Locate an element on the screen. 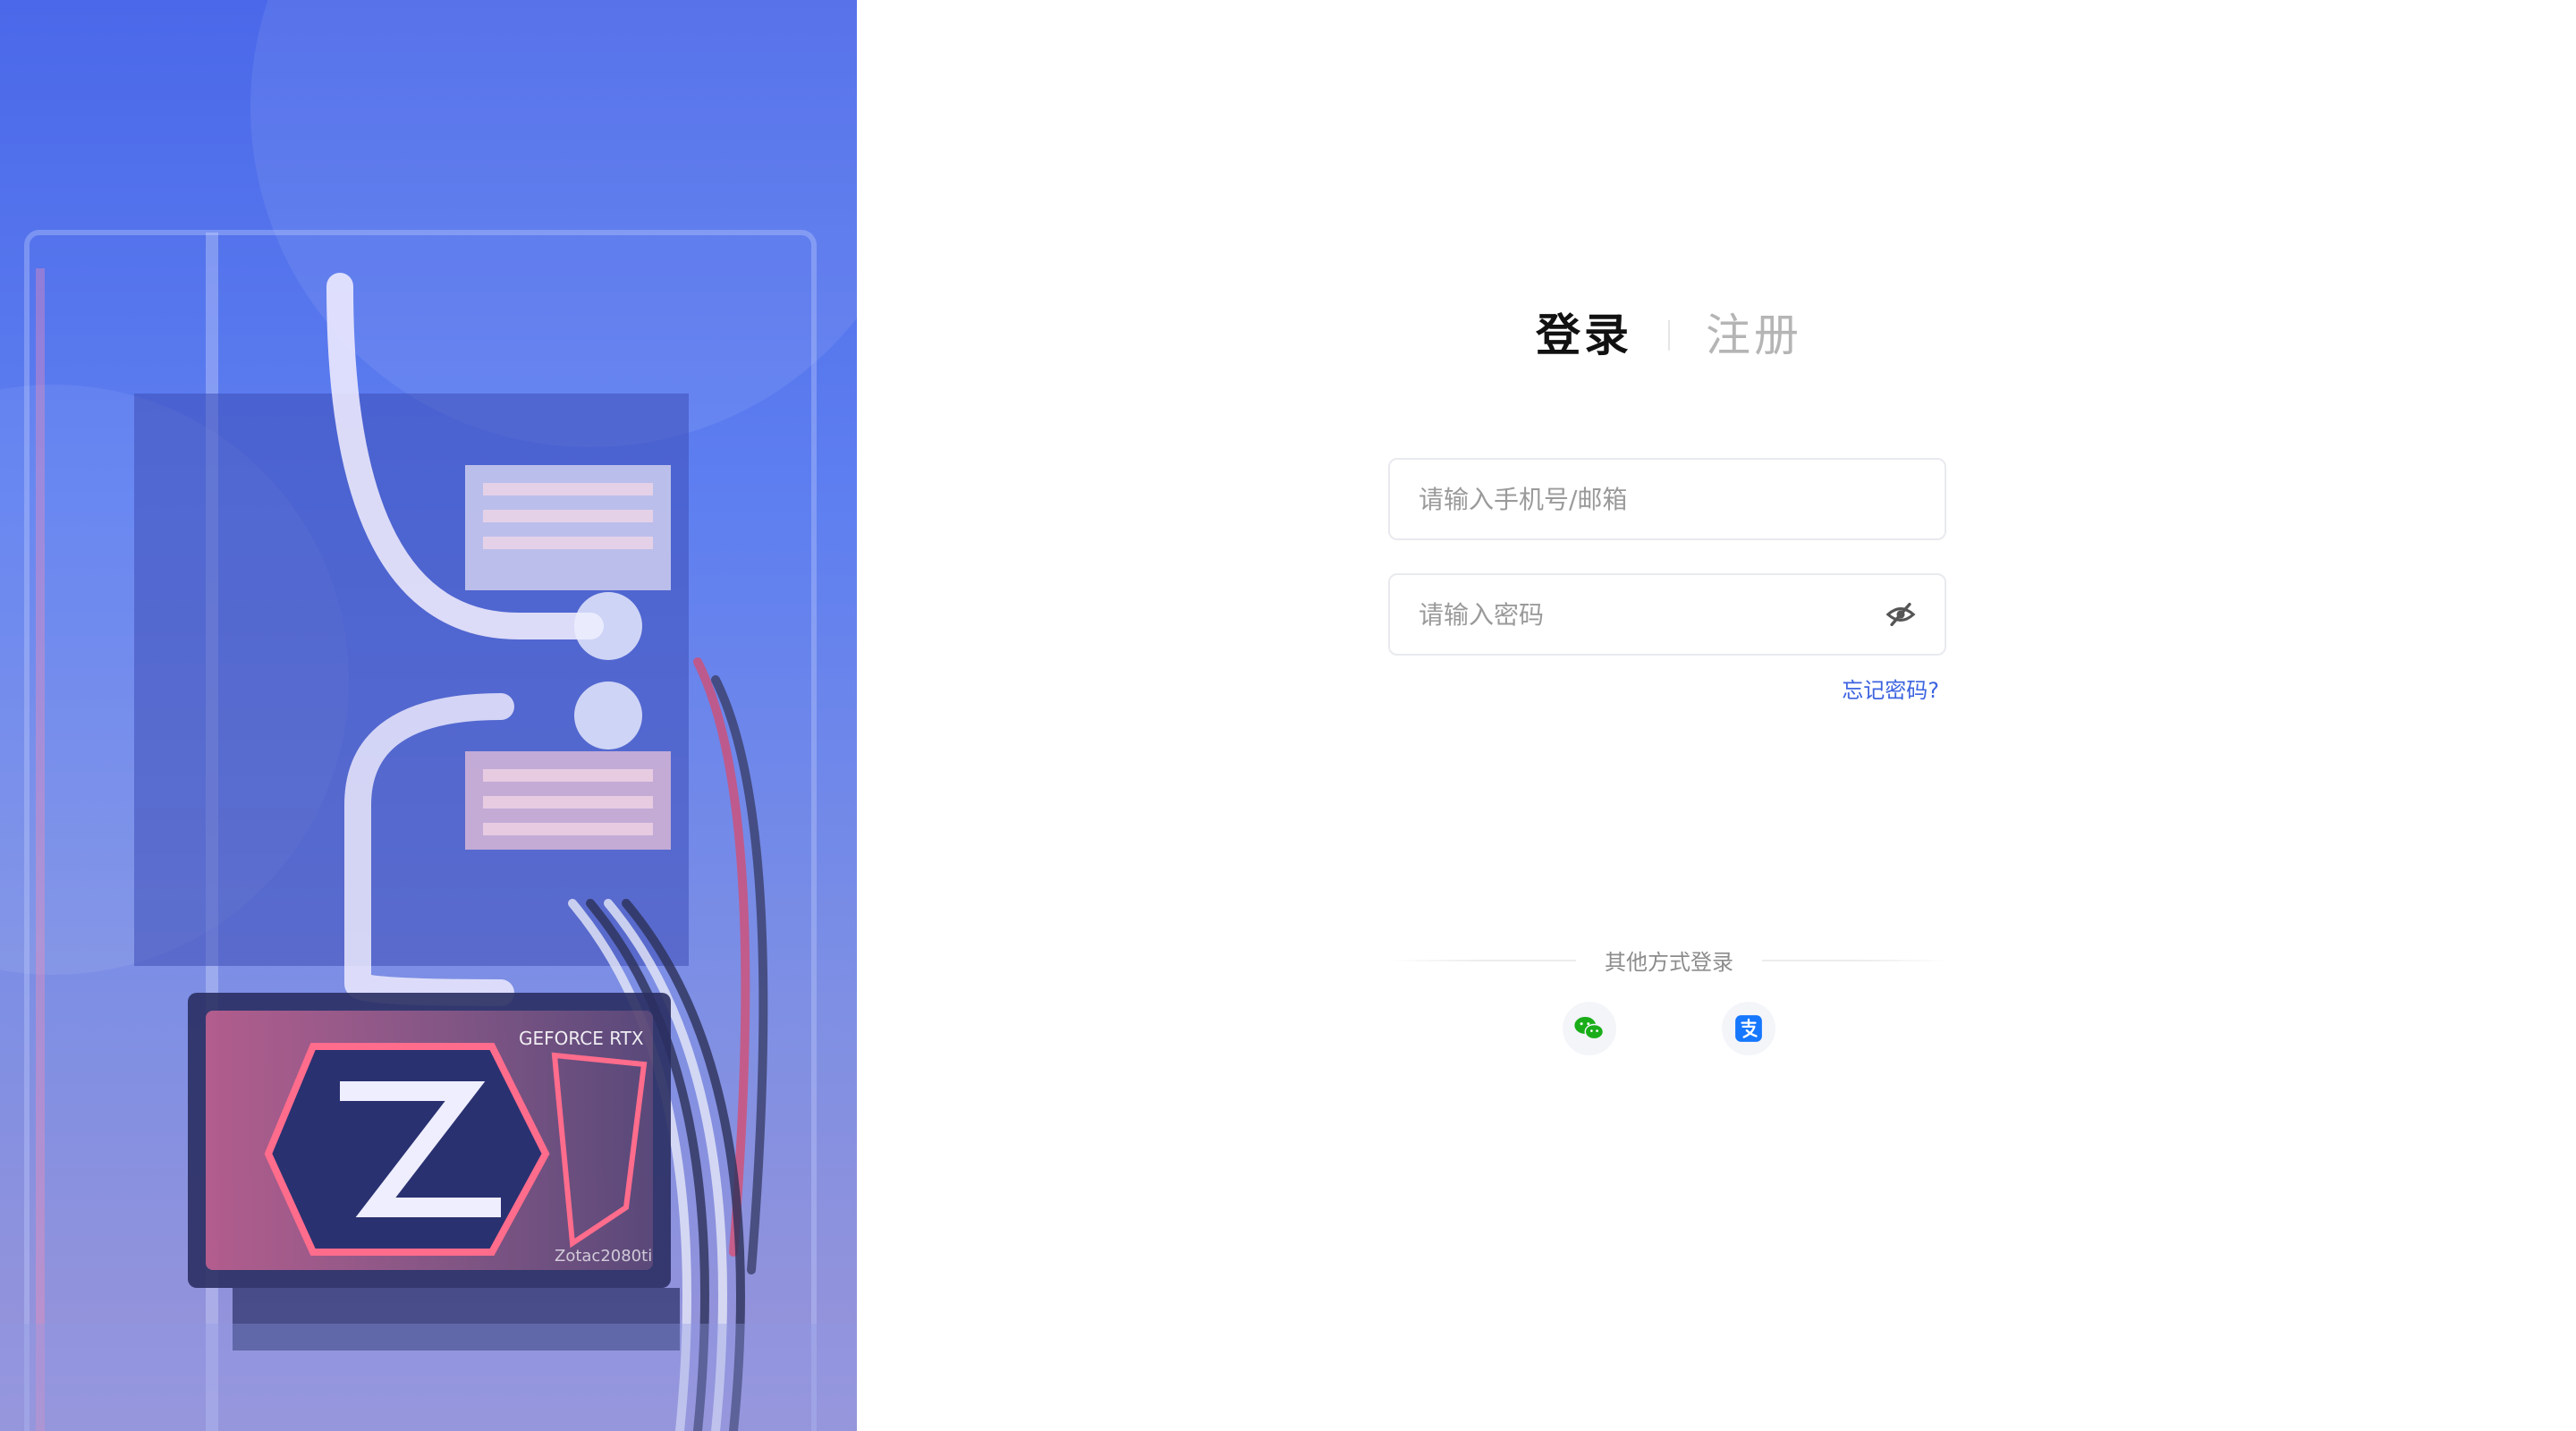 The image size is (2576, 1431). password-field is located at coordinates (1667, 615).